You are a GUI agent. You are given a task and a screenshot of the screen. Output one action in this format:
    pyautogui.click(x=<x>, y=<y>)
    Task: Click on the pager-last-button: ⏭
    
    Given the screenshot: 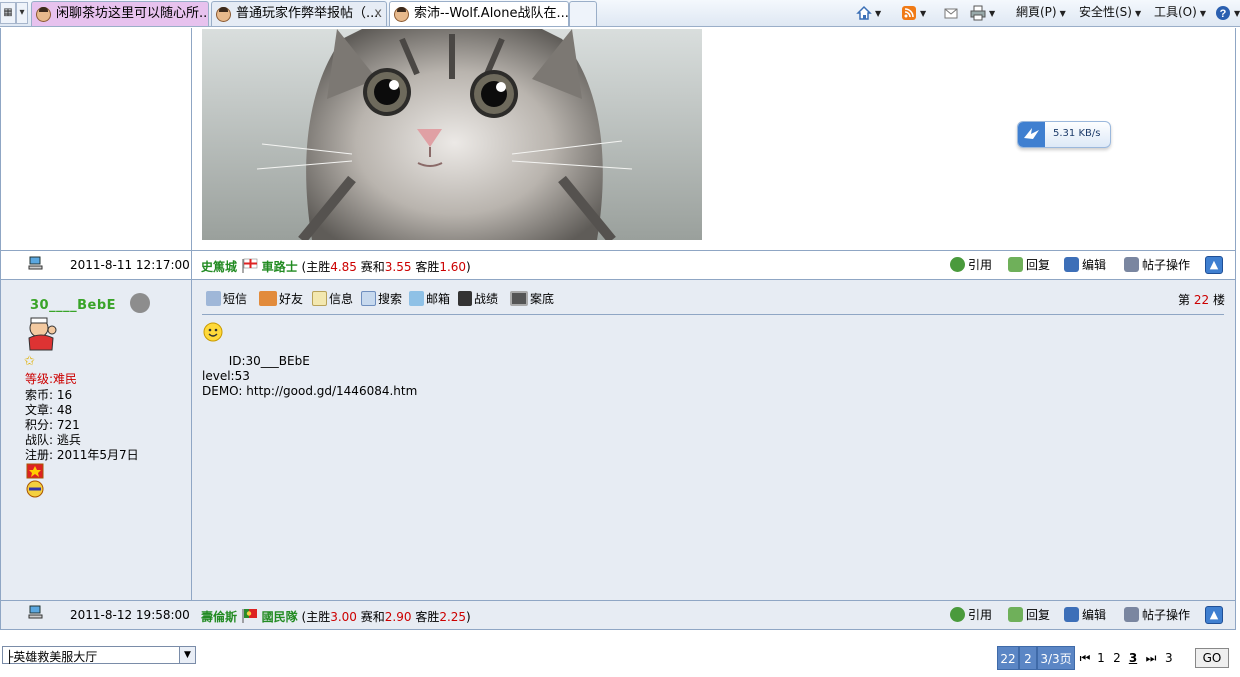 What is the action you would take?
    pyautogui.click(x=1151, y=658)
    